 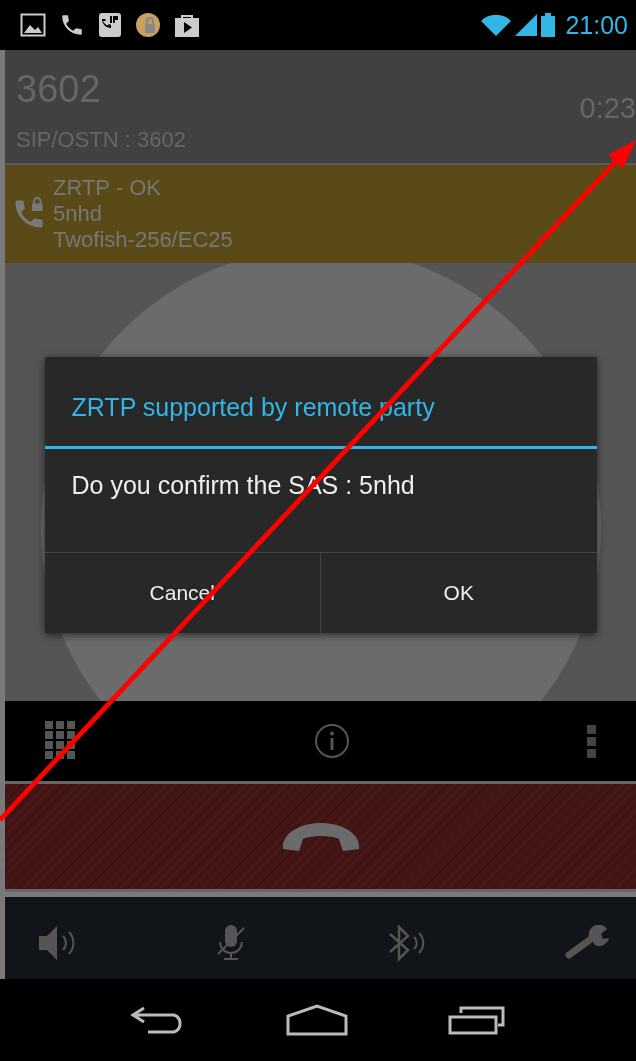 I want to click on clock-time: 21:00, so click(x=596, y=25).